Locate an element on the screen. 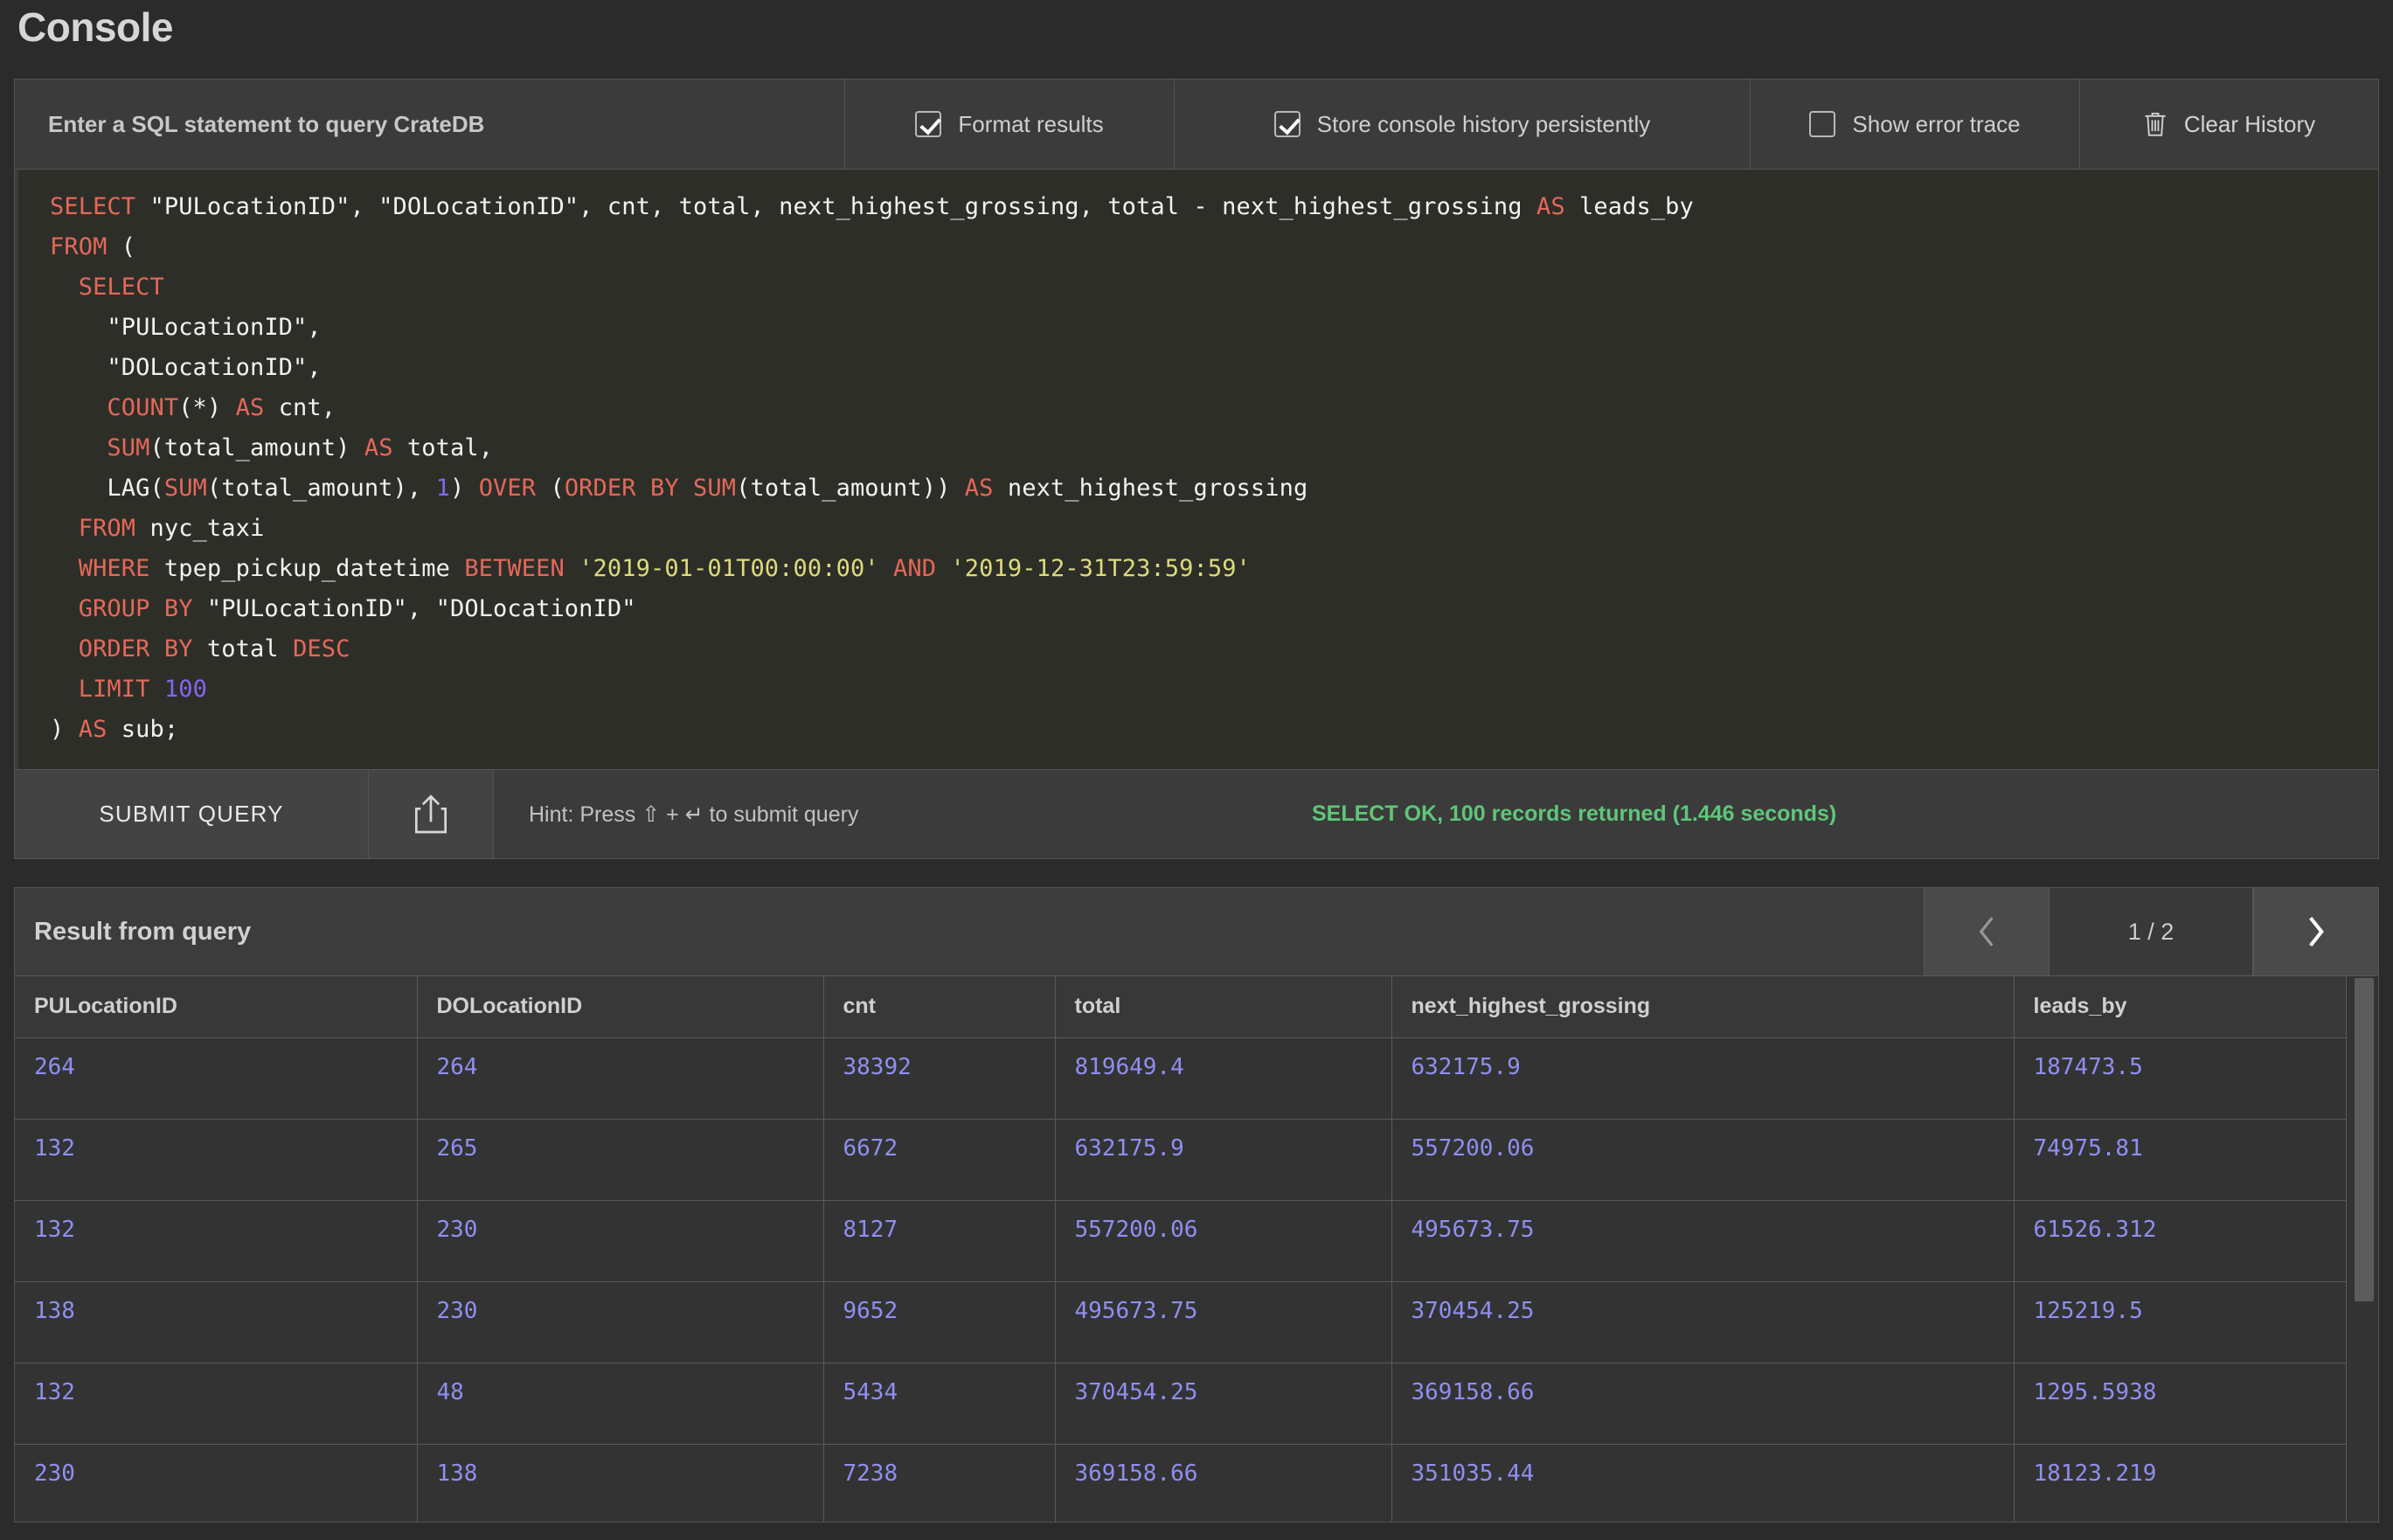 Image resolution: width=2393 pixels, height=1540 pixels. column-header-leads-by: leads_by is located at coordinates (2180, 1007).